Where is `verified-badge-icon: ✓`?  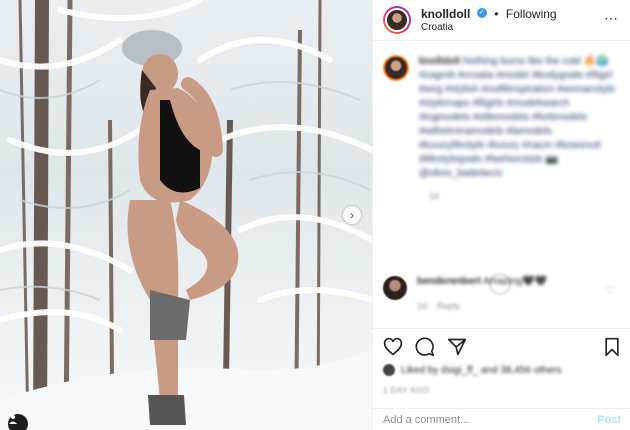
verified-badge-icon: ✓ is located at coordinates (481, 13).